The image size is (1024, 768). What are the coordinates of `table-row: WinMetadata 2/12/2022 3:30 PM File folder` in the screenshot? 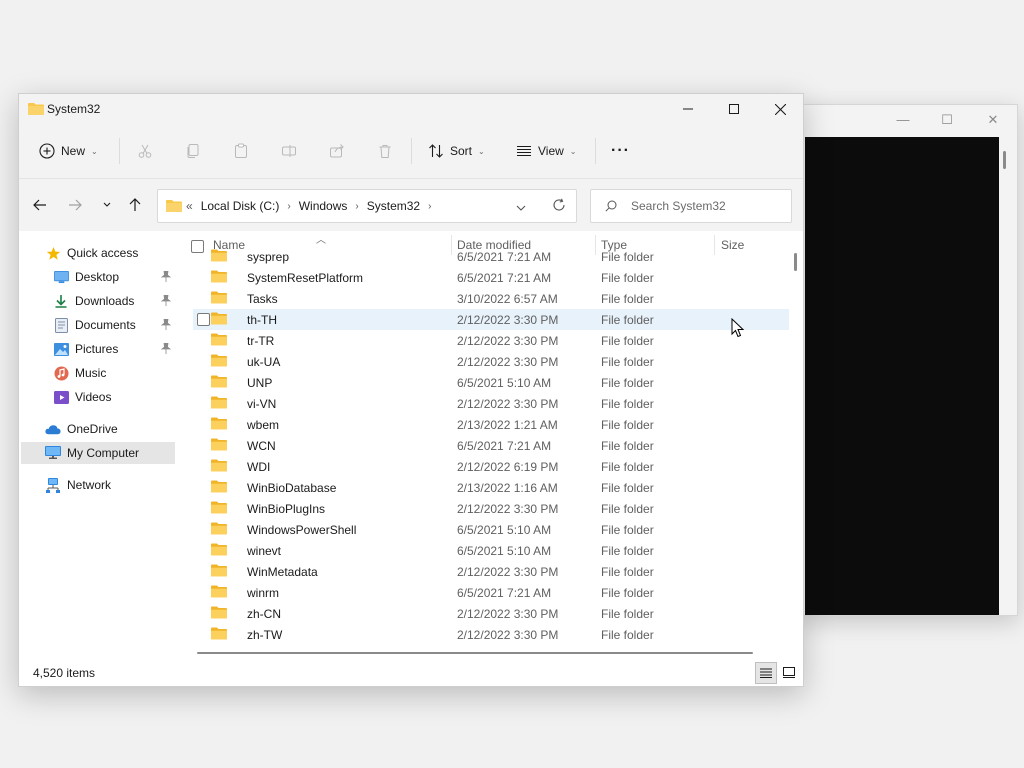 It's located at (491, 571).